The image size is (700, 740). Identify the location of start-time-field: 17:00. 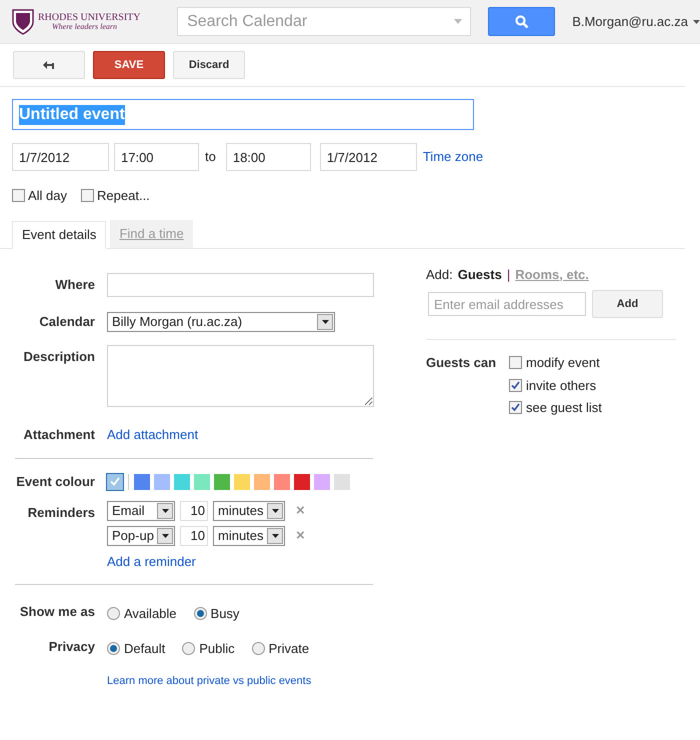
(156, 157).